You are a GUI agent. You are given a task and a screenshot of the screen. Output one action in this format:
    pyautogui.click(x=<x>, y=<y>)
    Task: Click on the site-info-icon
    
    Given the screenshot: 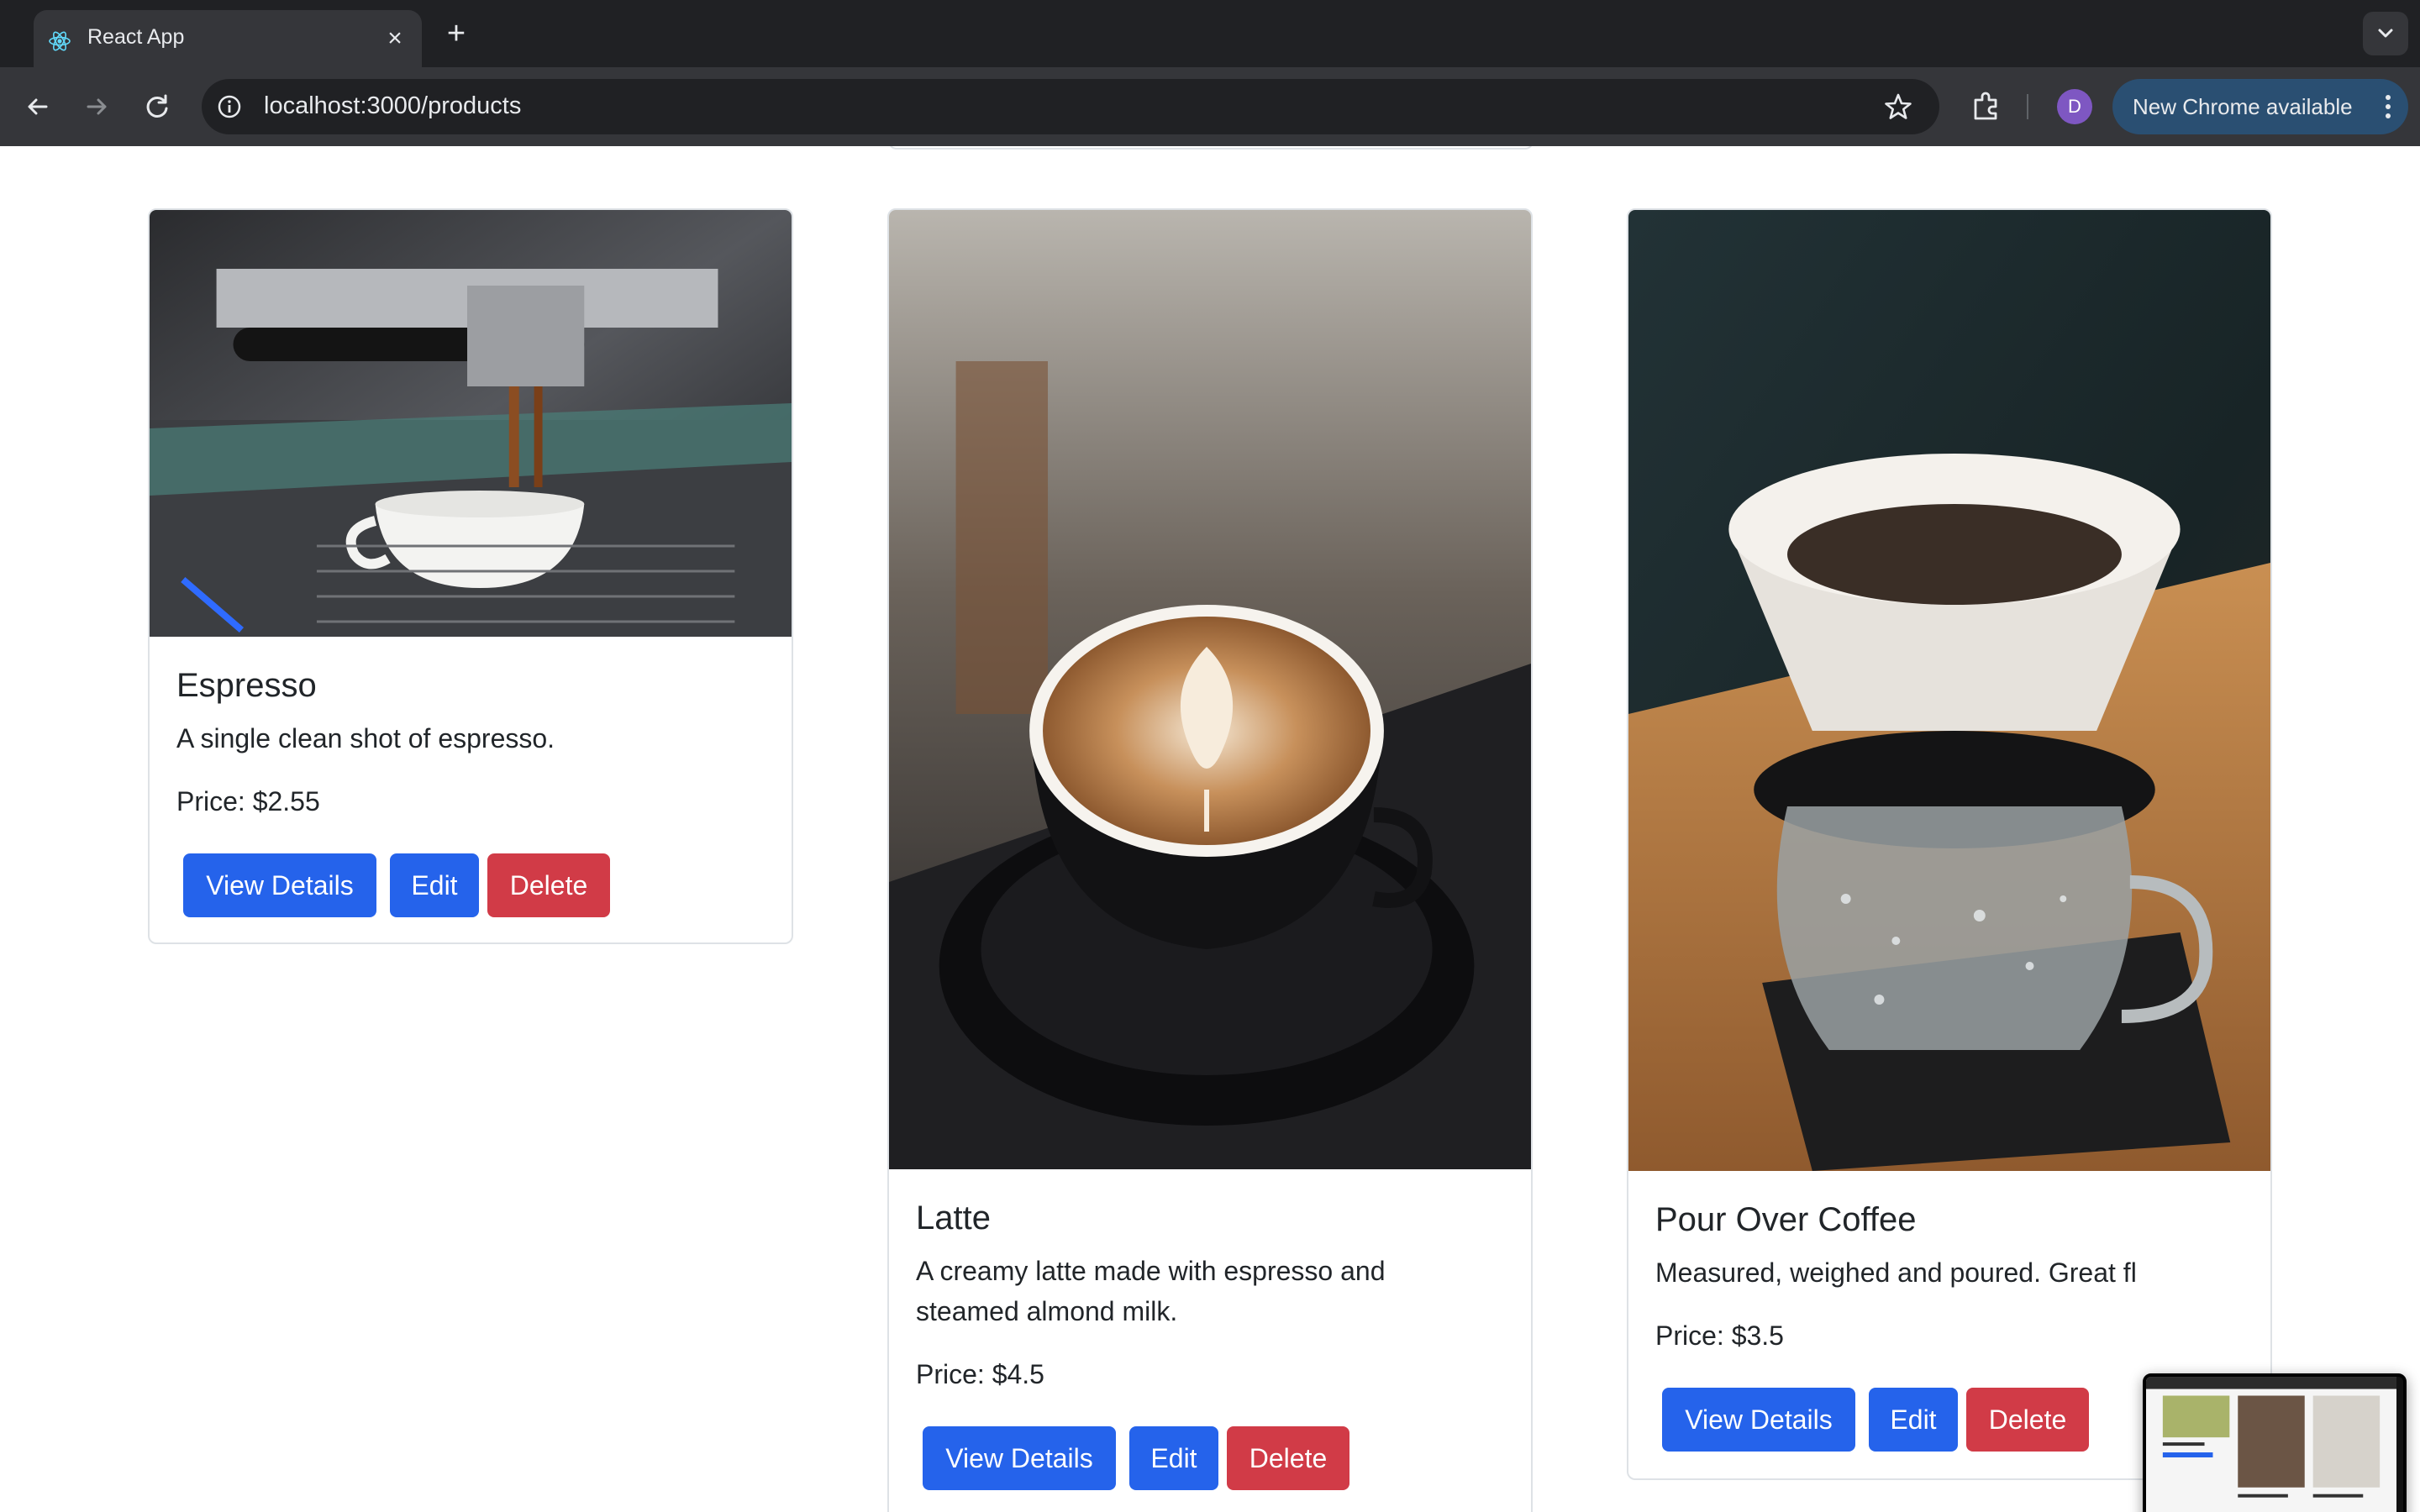 What is the action you would take?
    pyautogui.click(x=229, y=106)
    